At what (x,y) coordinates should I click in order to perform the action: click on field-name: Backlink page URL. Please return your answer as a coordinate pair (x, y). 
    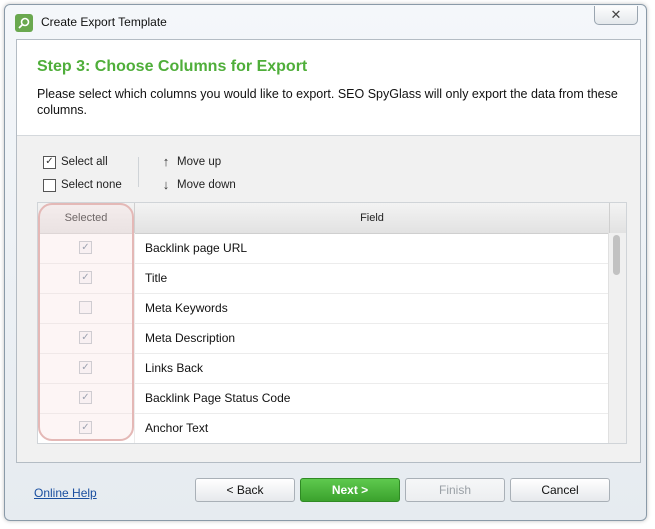
    Looking at the image, I should click on (196, 248).